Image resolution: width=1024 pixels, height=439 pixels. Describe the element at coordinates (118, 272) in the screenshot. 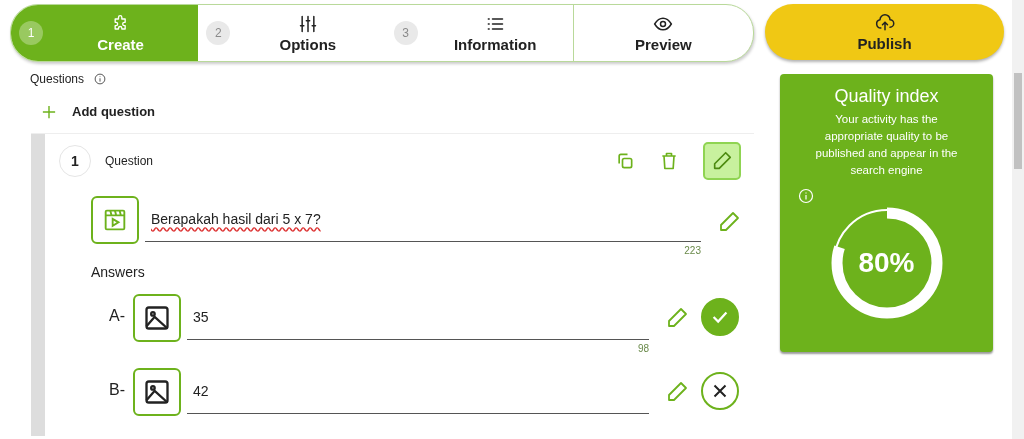

I see `answers-label: Answers` at that location.